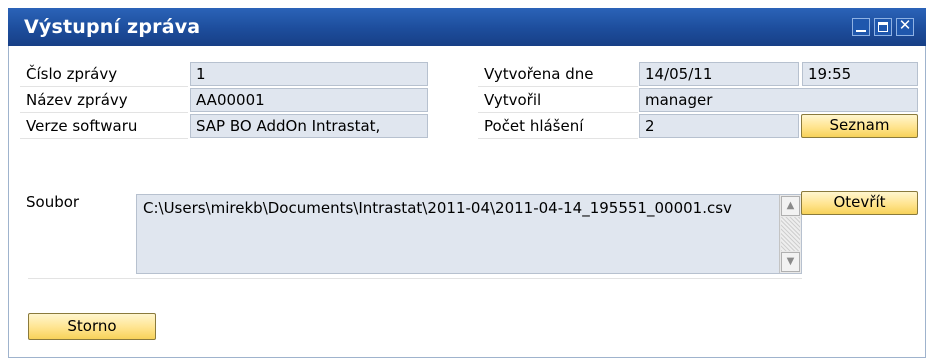 This screenshot has height=358, width=926. What do you see at coordinates (790, 206) in the screenshot?
I see `scroll-up-icon: ▲` at bounding box center [790, 206].